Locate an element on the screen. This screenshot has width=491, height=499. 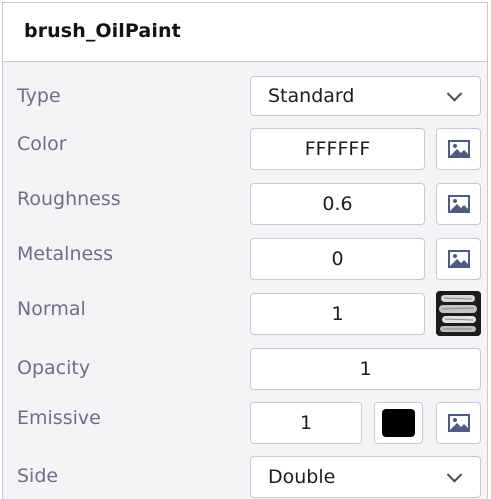
emissive-value: 1 is located at coordinates (306, 423).